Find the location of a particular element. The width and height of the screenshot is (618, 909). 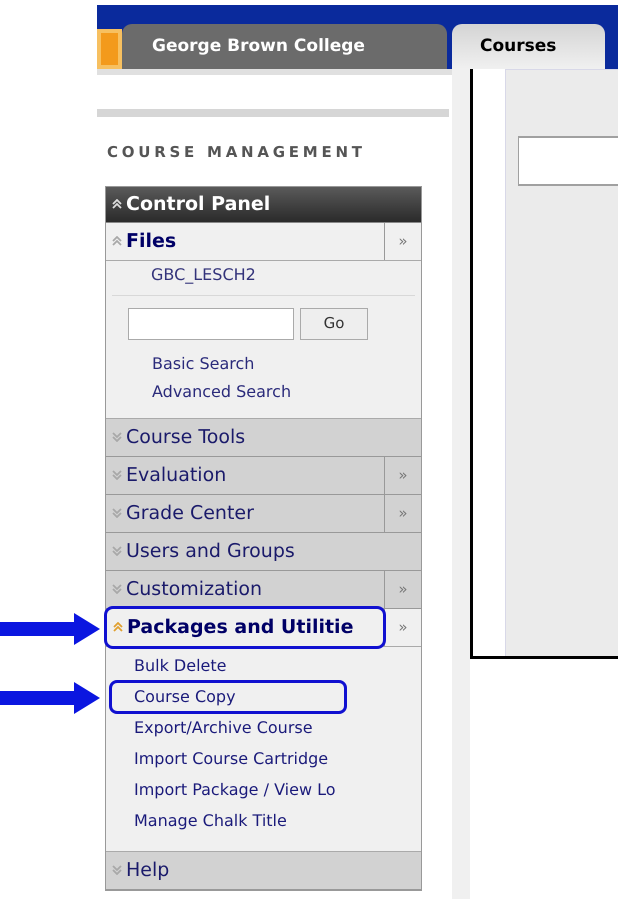

menu-item: Grade Center is located at coordinates (245, 513).